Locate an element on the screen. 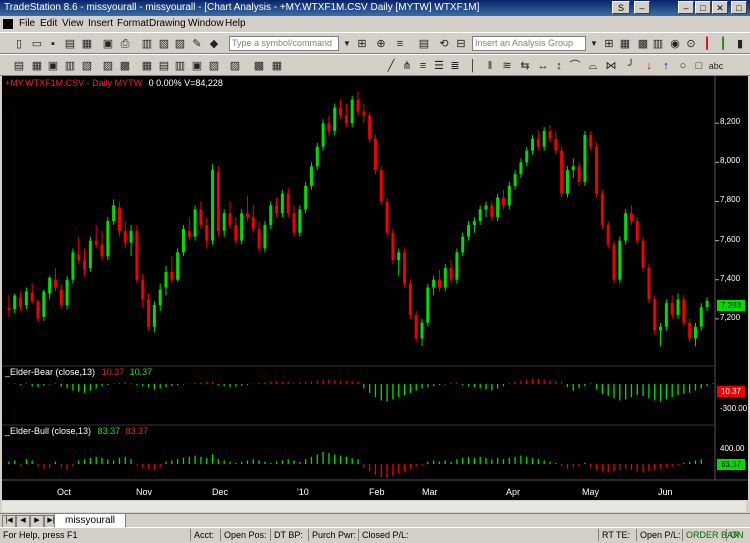 Image resolution: width=750 pixels, height=543 pixels. menu-file: File is located at coordinates (27, 23).